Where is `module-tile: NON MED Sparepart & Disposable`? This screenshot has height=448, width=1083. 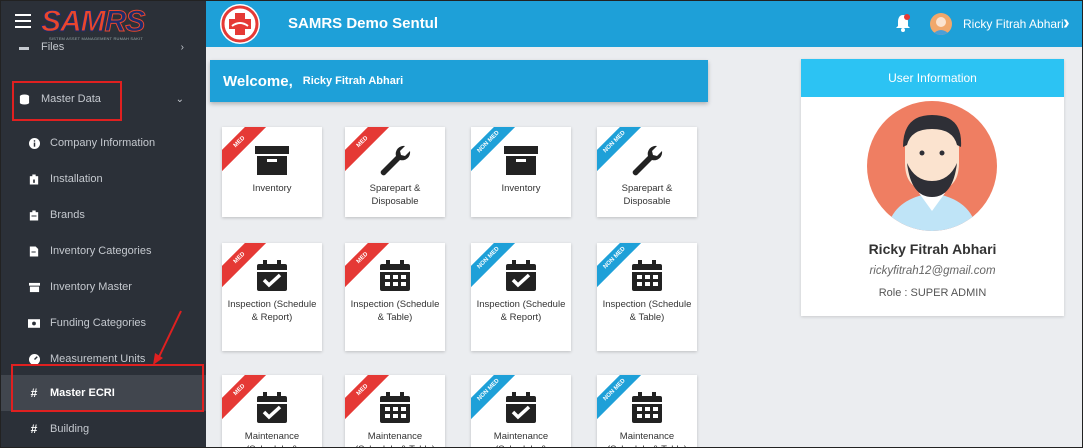
module-tile: NON MED Sparepart & Disposable is located at coordinates (647, 172).